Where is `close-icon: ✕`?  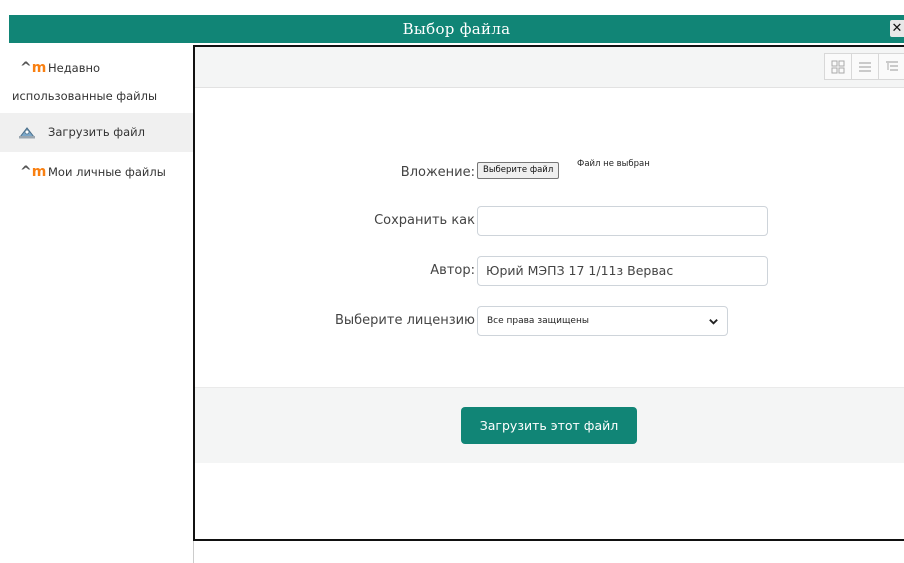 close-icon: ✕ is located at coordinates (897, 28).